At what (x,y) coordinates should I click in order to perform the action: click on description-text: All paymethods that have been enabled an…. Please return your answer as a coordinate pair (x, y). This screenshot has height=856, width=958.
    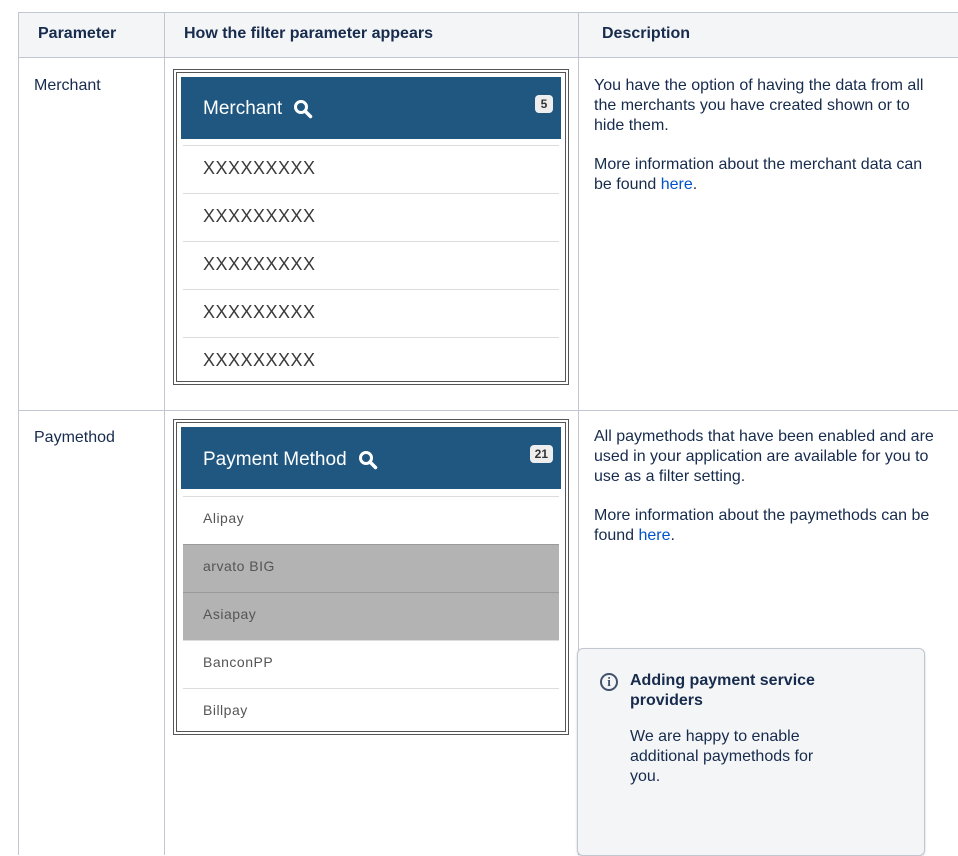
    Looking at the image, I should click on (764, 456).